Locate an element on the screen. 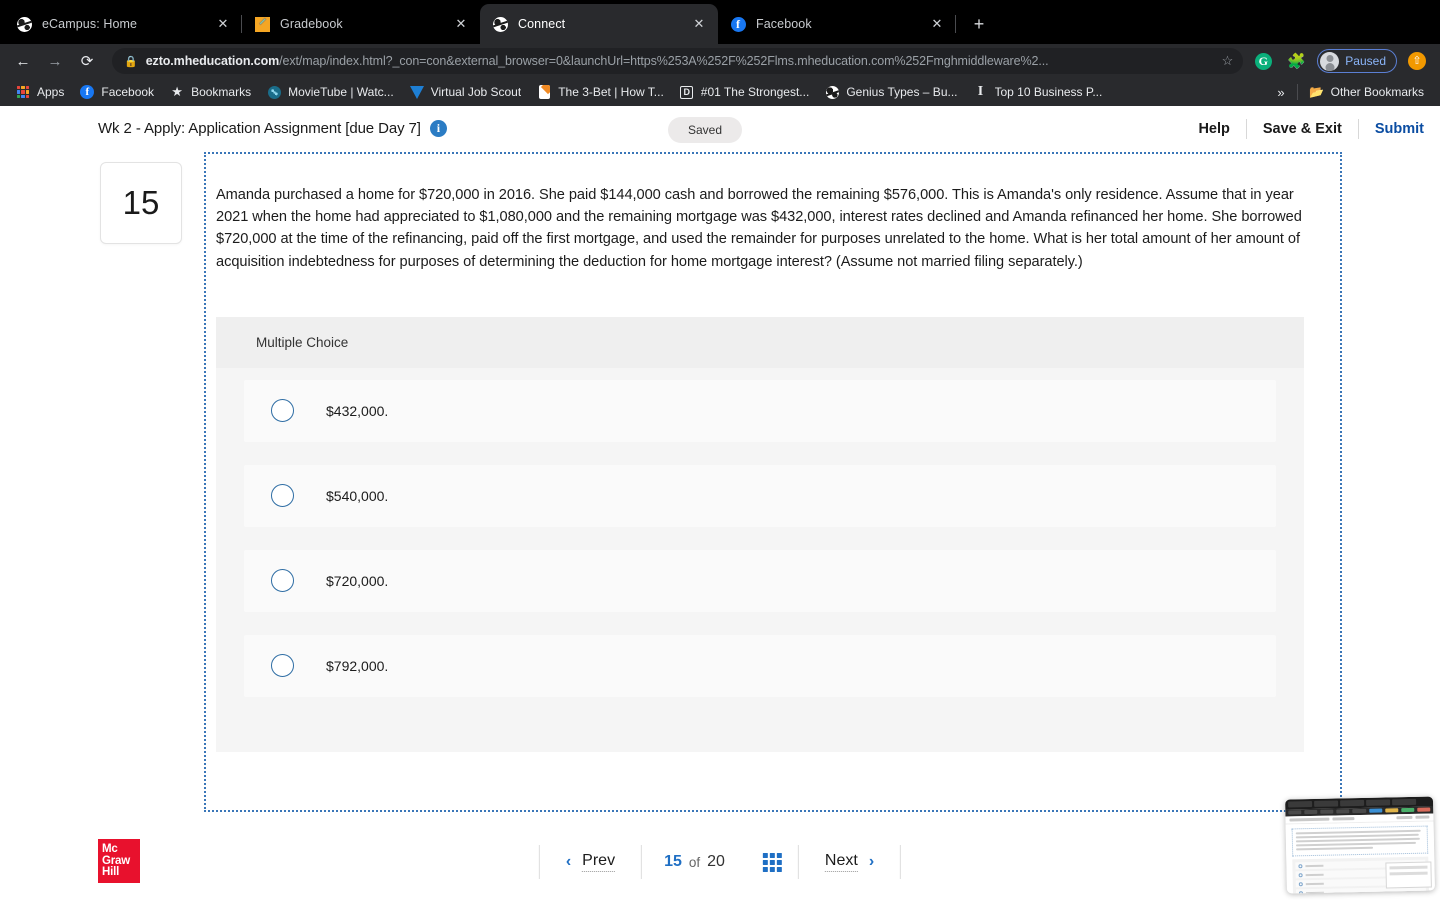  bookmark-bookmarks: ★ Bookmarks is located at coordinates (210, 92).